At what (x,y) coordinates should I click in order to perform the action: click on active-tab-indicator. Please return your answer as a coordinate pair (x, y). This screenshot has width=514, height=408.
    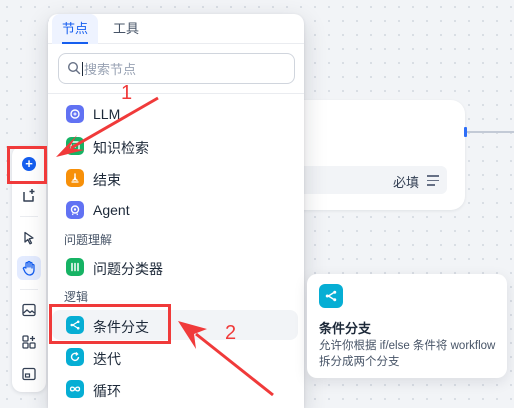
    Looking at the image, I should click on (75, 43).